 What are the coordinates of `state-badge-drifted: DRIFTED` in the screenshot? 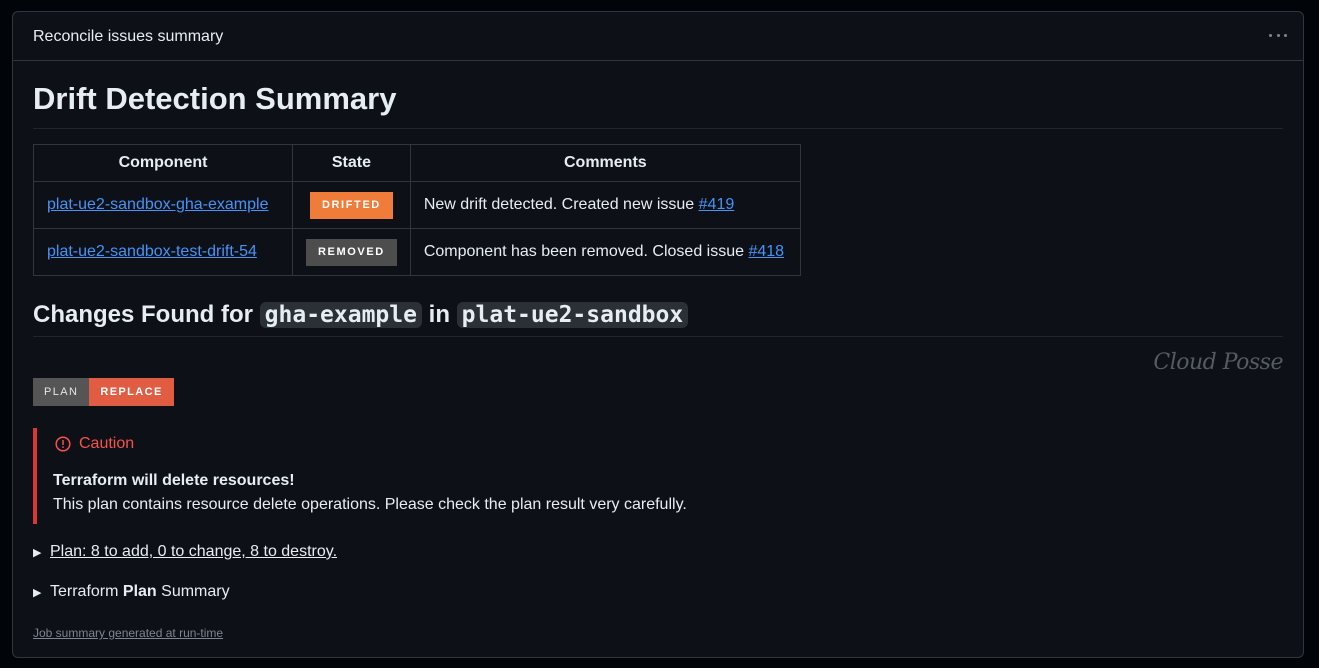 It's located at (351, 205).